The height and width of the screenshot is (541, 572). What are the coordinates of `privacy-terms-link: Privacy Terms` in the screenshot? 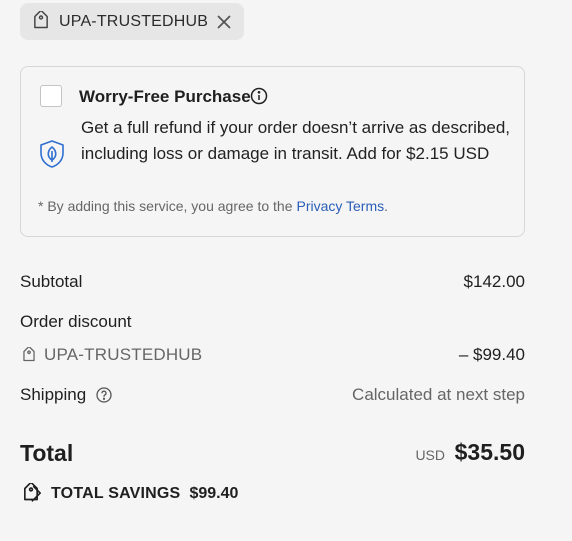 It's located at (340, 206).